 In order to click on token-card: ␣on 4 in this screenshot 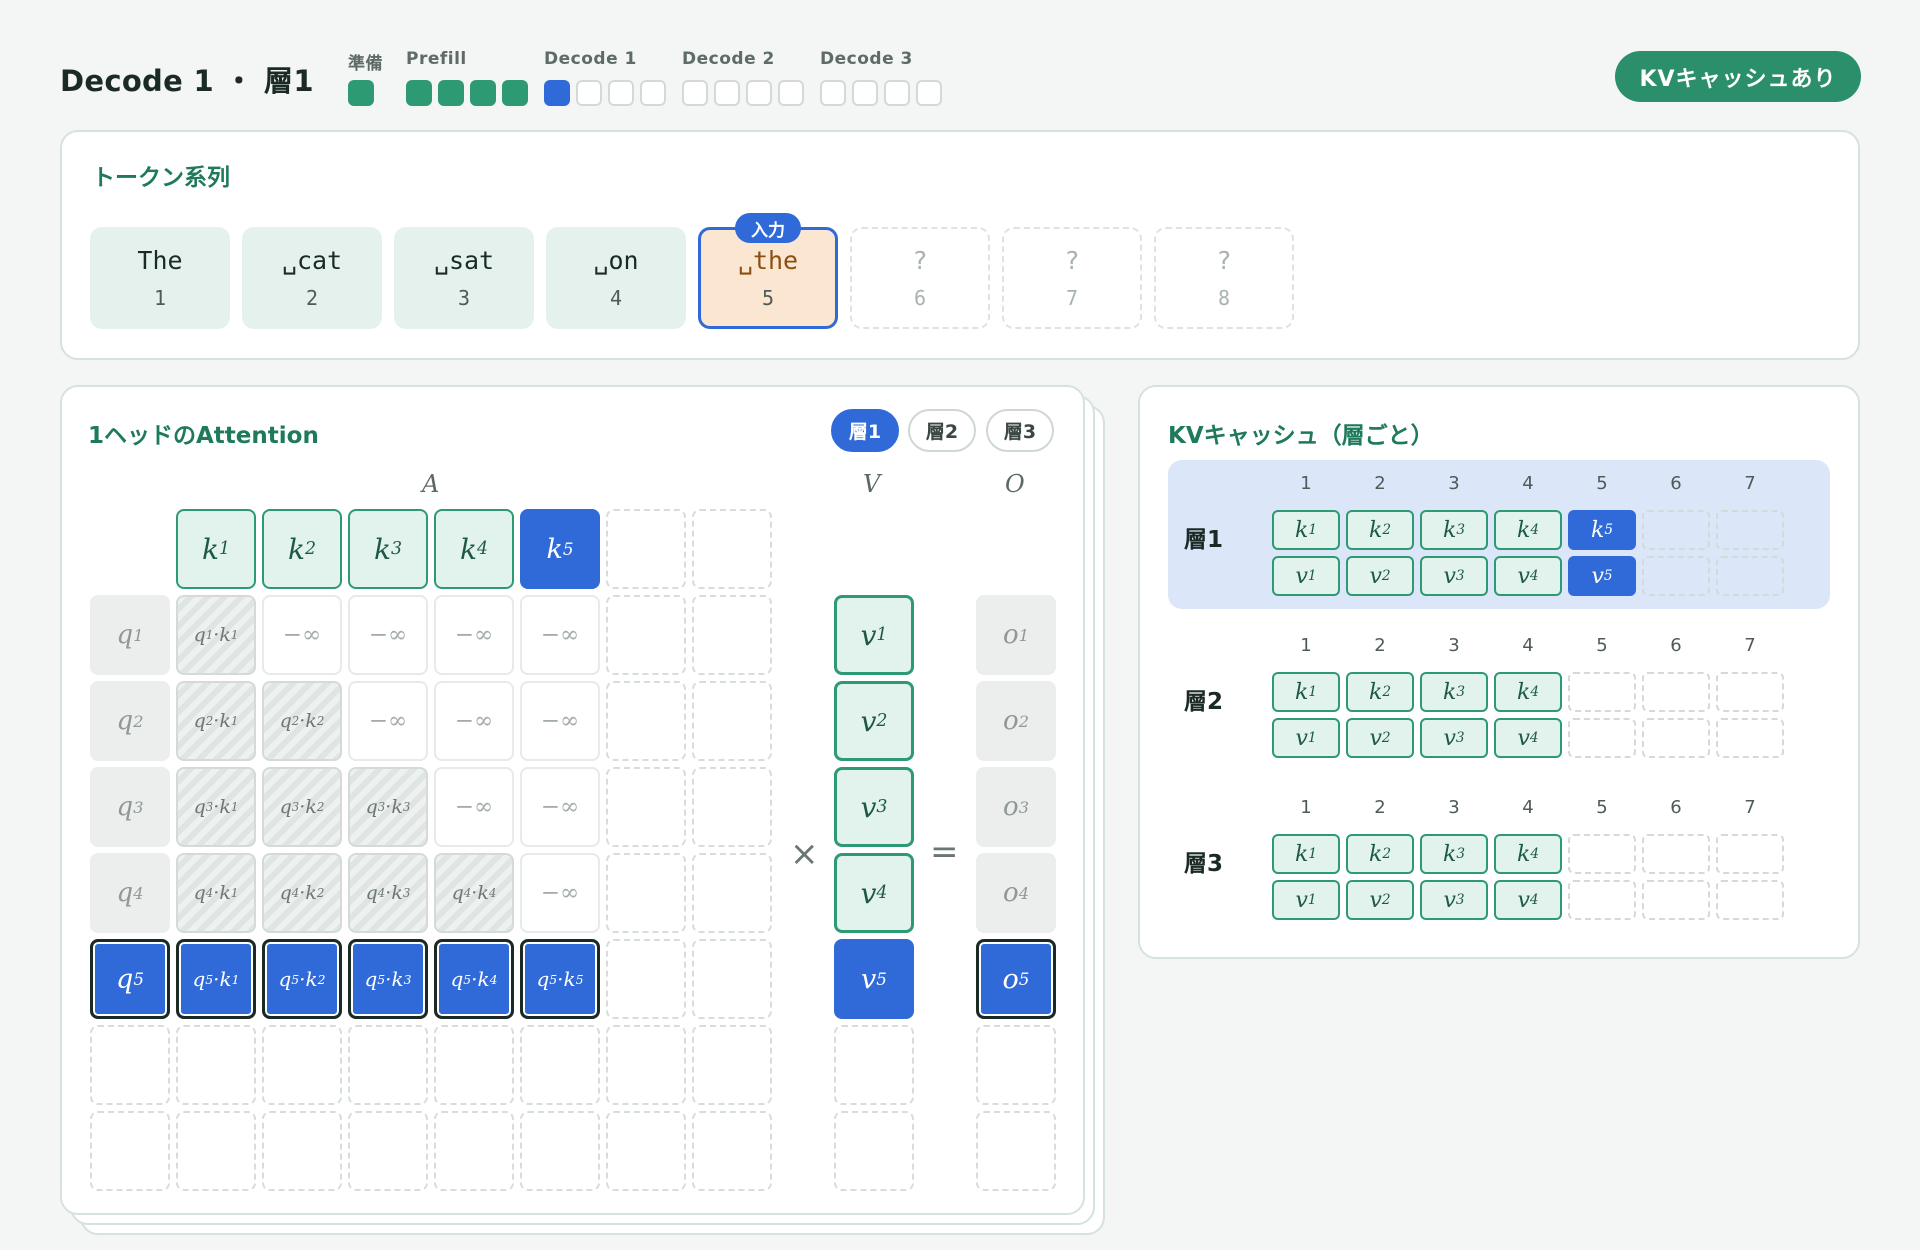, I will do `click(616, 278)`.